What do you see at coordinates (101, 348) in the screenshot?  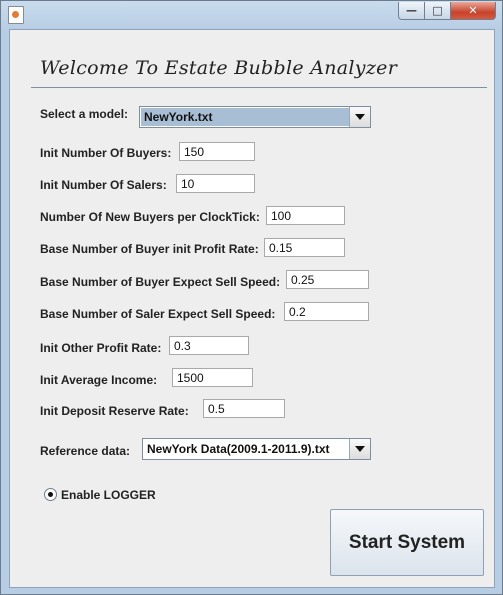 I see `other-profit-rate-label: Init Other Profit Rate:` at bounding box center [101, 348].